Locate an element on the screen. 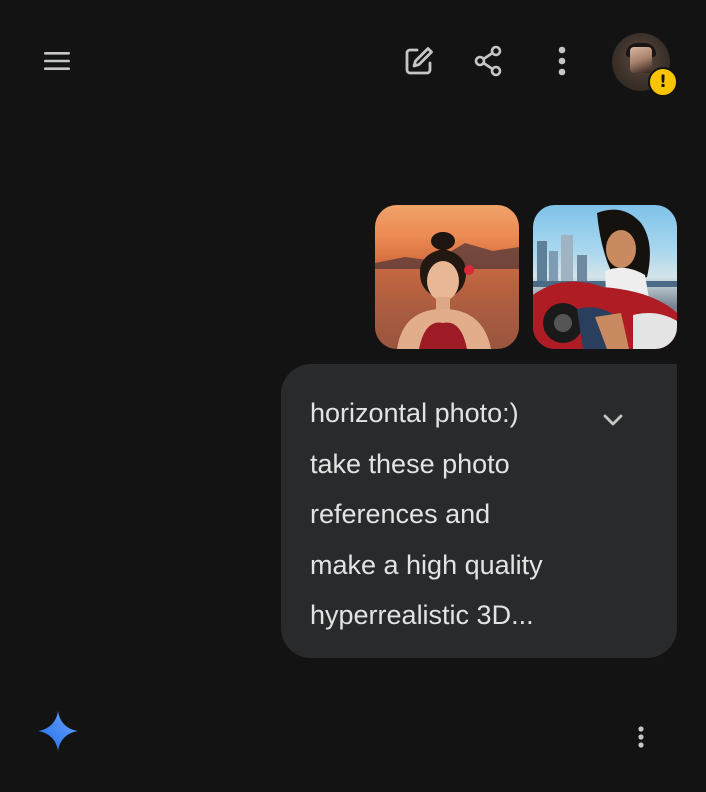  share-button is located at coordinates (488, 61).